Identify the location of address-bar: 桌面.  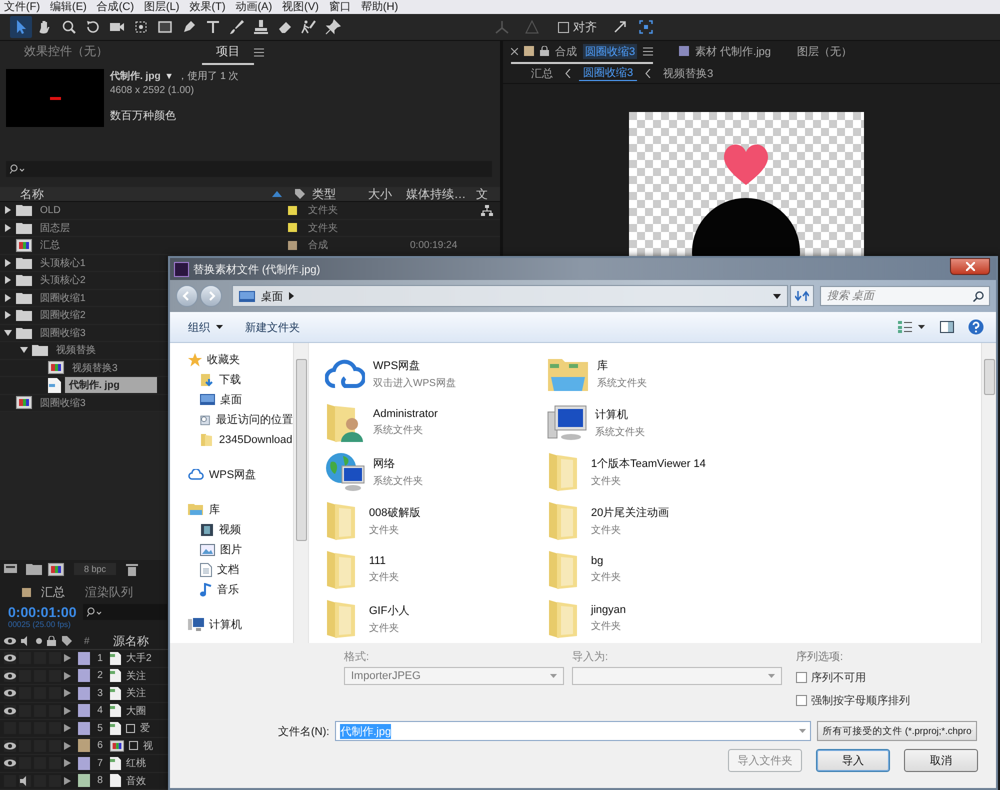
(510, 296).